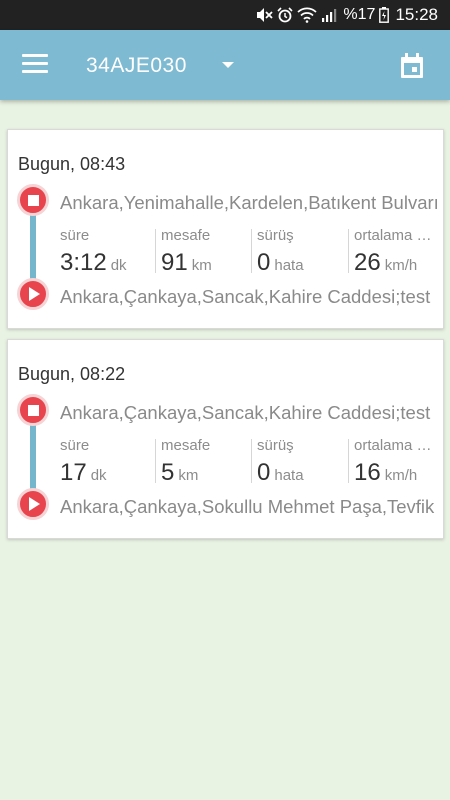 The height and width of the screenshot is (800, 450). Describe the element at coordinates (412, 66) in the screenshot. I see `calendar-icon` at that location.